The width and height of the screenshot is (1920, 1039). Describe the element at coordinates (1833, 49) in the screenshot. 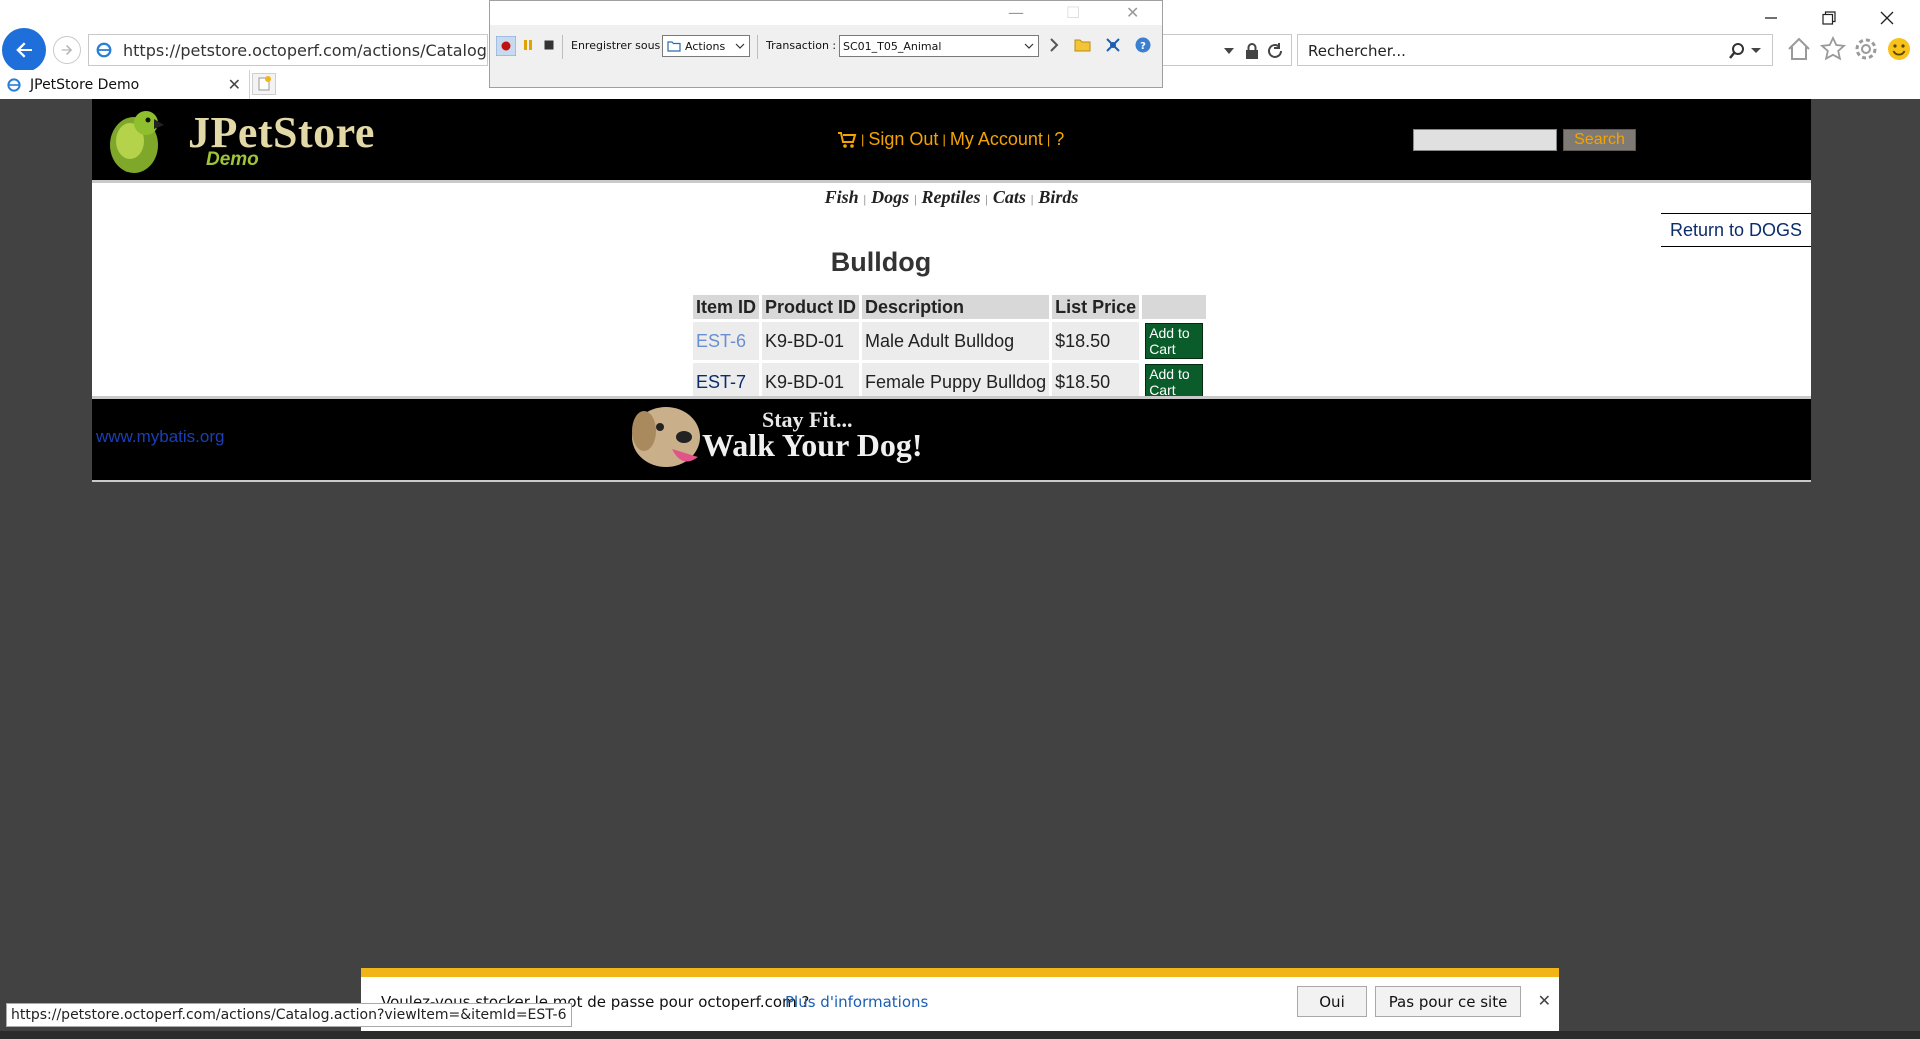

I see `star-icon` at that location.